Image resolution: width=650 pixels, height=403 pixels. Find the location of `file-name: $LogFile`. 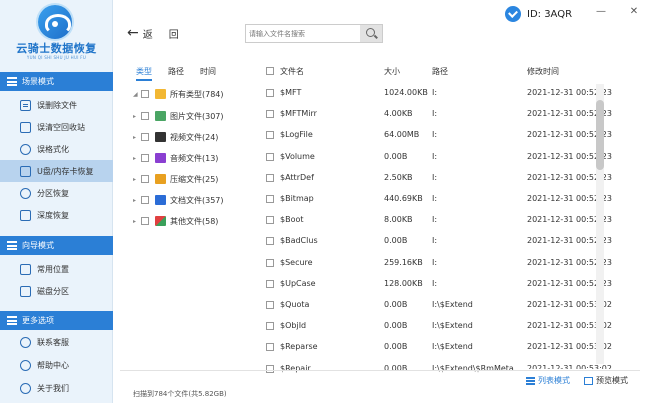

file-name: $LogFile is located at coordinates (296, 134).